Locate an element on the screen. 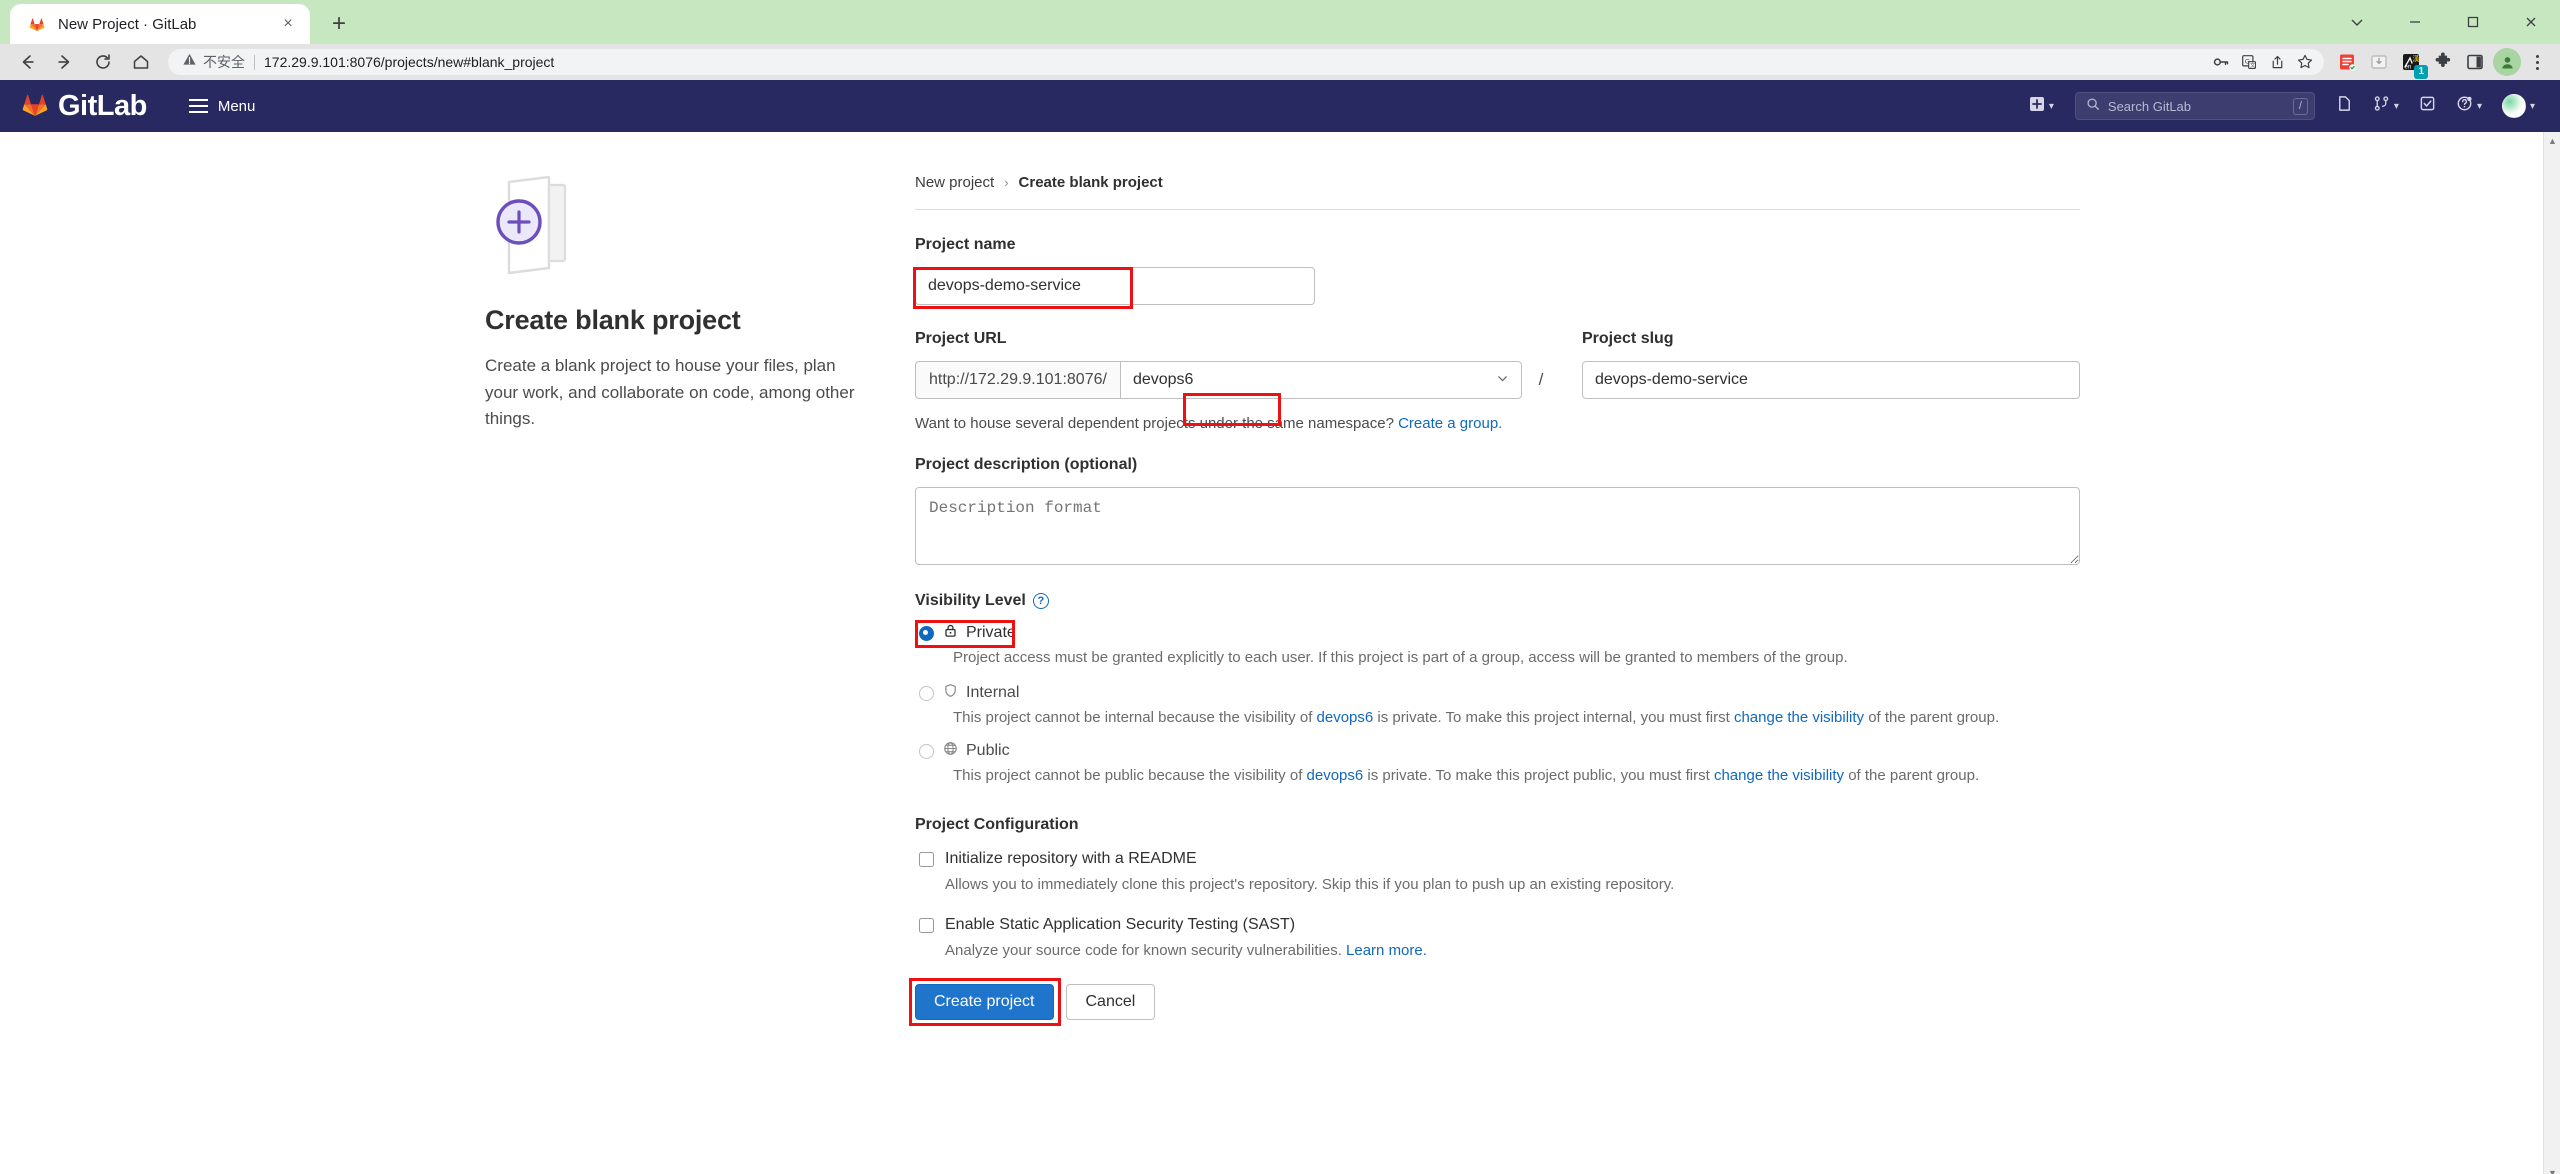  main-menu-label: Menu is located at coordinates (236, 106).